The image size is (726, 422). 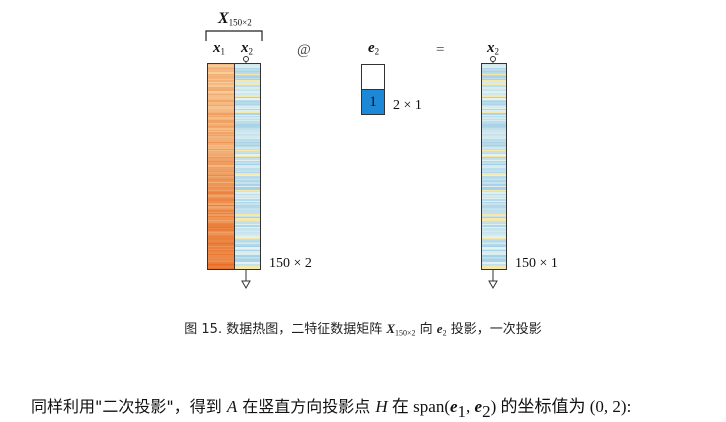 I want to click on figure-caption: 图 15. 数据热图，二特征数据矩阵 X150×2 向 e2 投影，一次投影, so click(x=363, y=329).